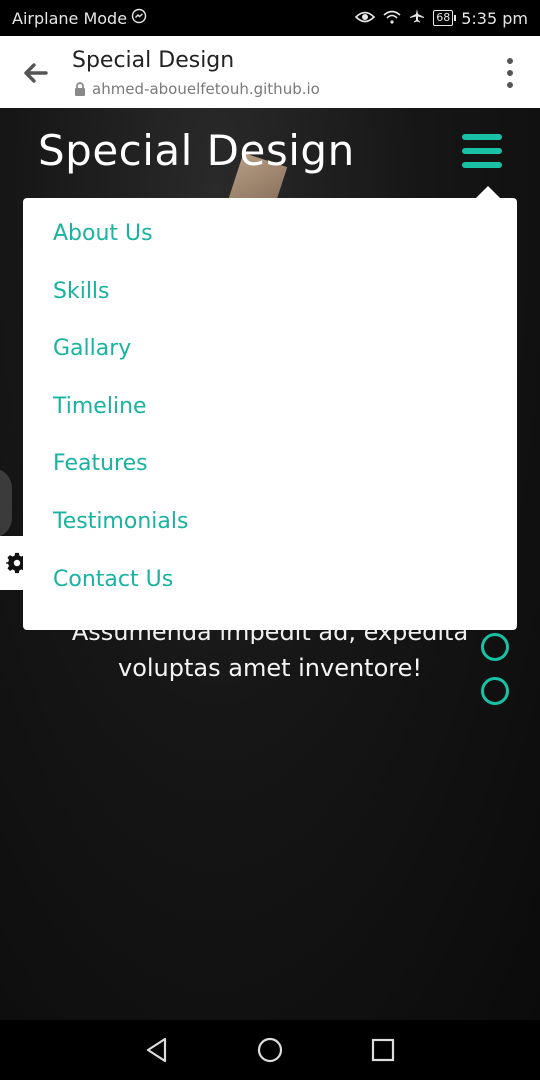  I want to click on arrow-left-icon, so click(36, 73).